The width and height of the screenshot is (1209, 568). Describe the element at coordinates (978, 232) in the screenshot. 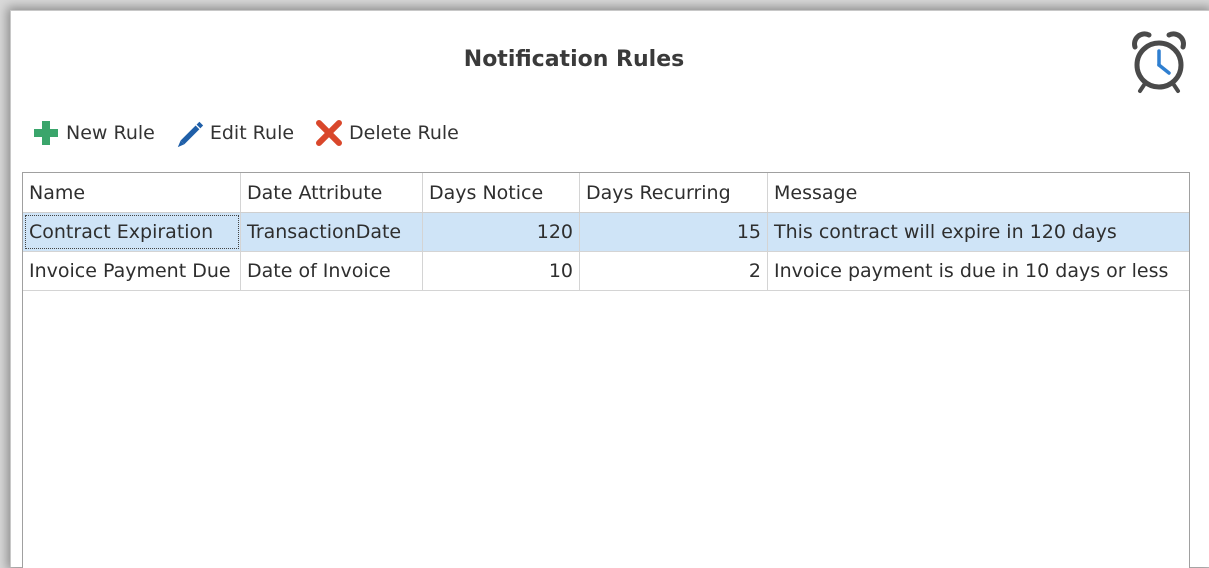

I see `cell-message: This contract will expire in 120 days` at that location.